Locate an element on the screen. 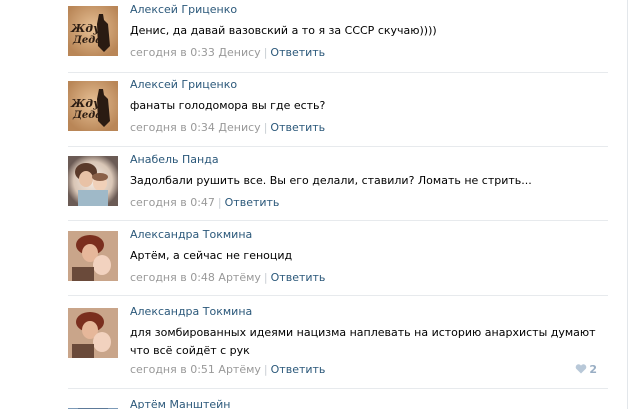 The height and width of the screenshot is (409, 630). comment-meta: сегодня в 0:47 | Ответить is located at coordinates (204, 202).